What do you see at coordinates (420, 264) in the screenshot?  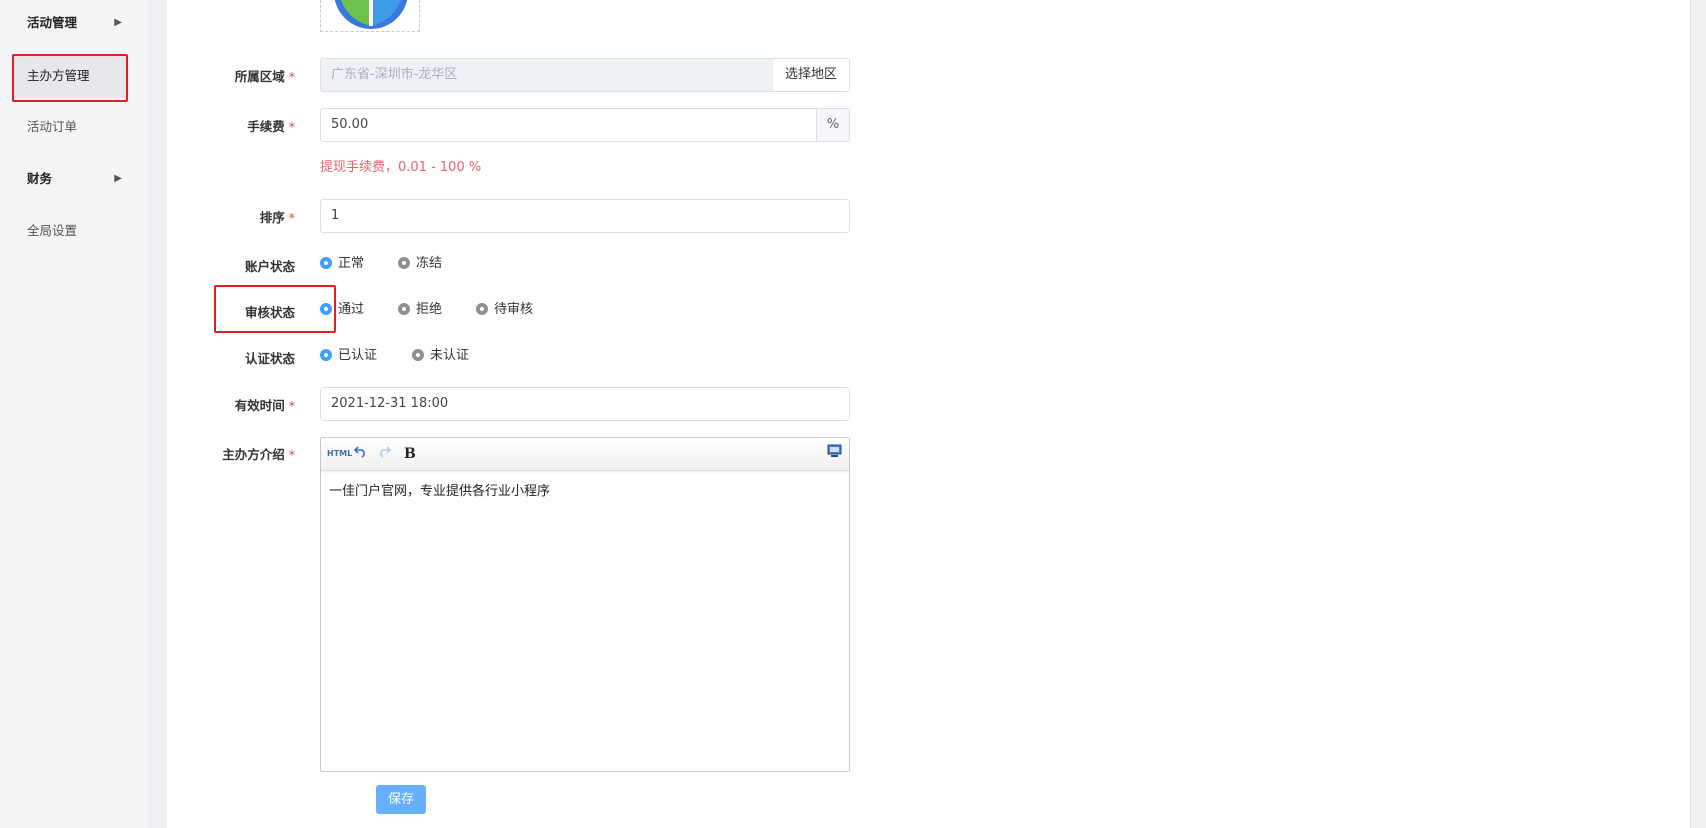 I see `radio-account-frozen: 冻结` at bounding box center [420, 264].